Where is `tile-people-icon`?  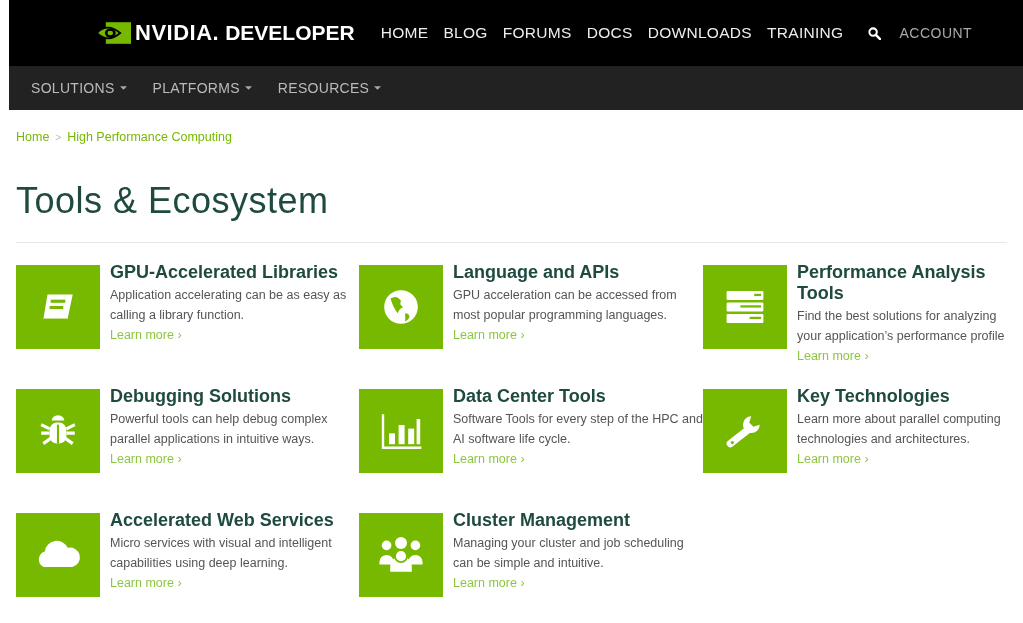 tile-people-icon is located at coordinates (401, 555).